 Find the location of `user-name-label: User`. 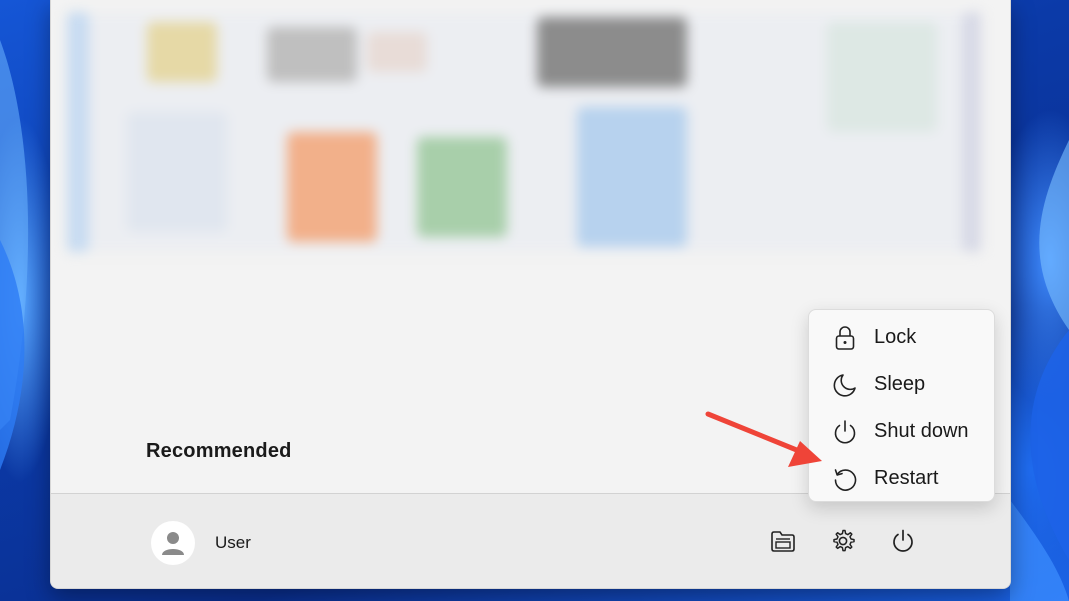

user-name-label: User is located at coordinates (233, 542).